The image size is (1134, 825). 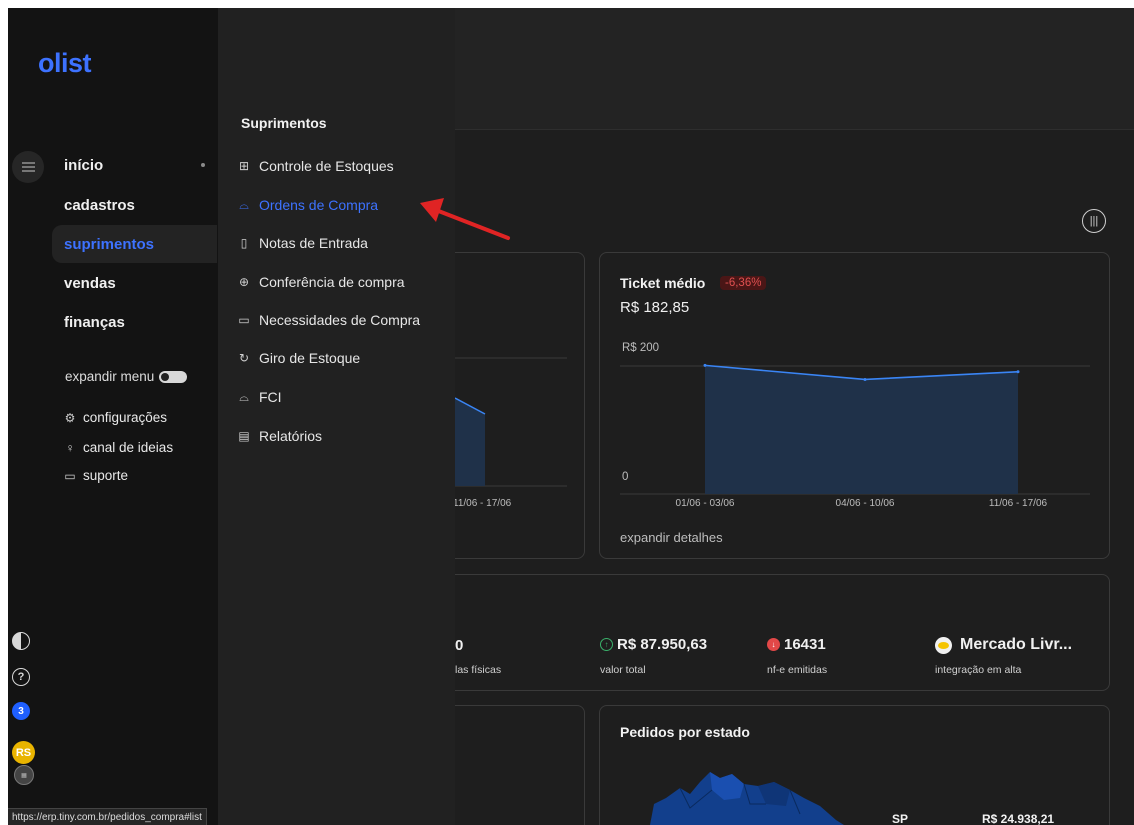 What do you see at coordinates (623, 670) in the screenshot?
I see `total-value-label: valor total` at bounding box center [623, 670].